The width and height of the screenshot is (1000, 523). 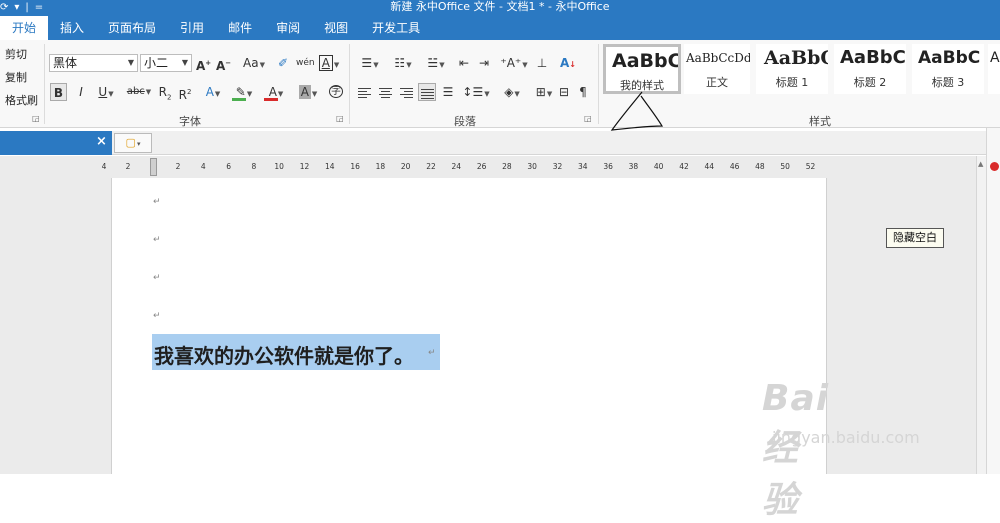 I want to click on new-document-button: ▢▾, so click(x=133, y=143).